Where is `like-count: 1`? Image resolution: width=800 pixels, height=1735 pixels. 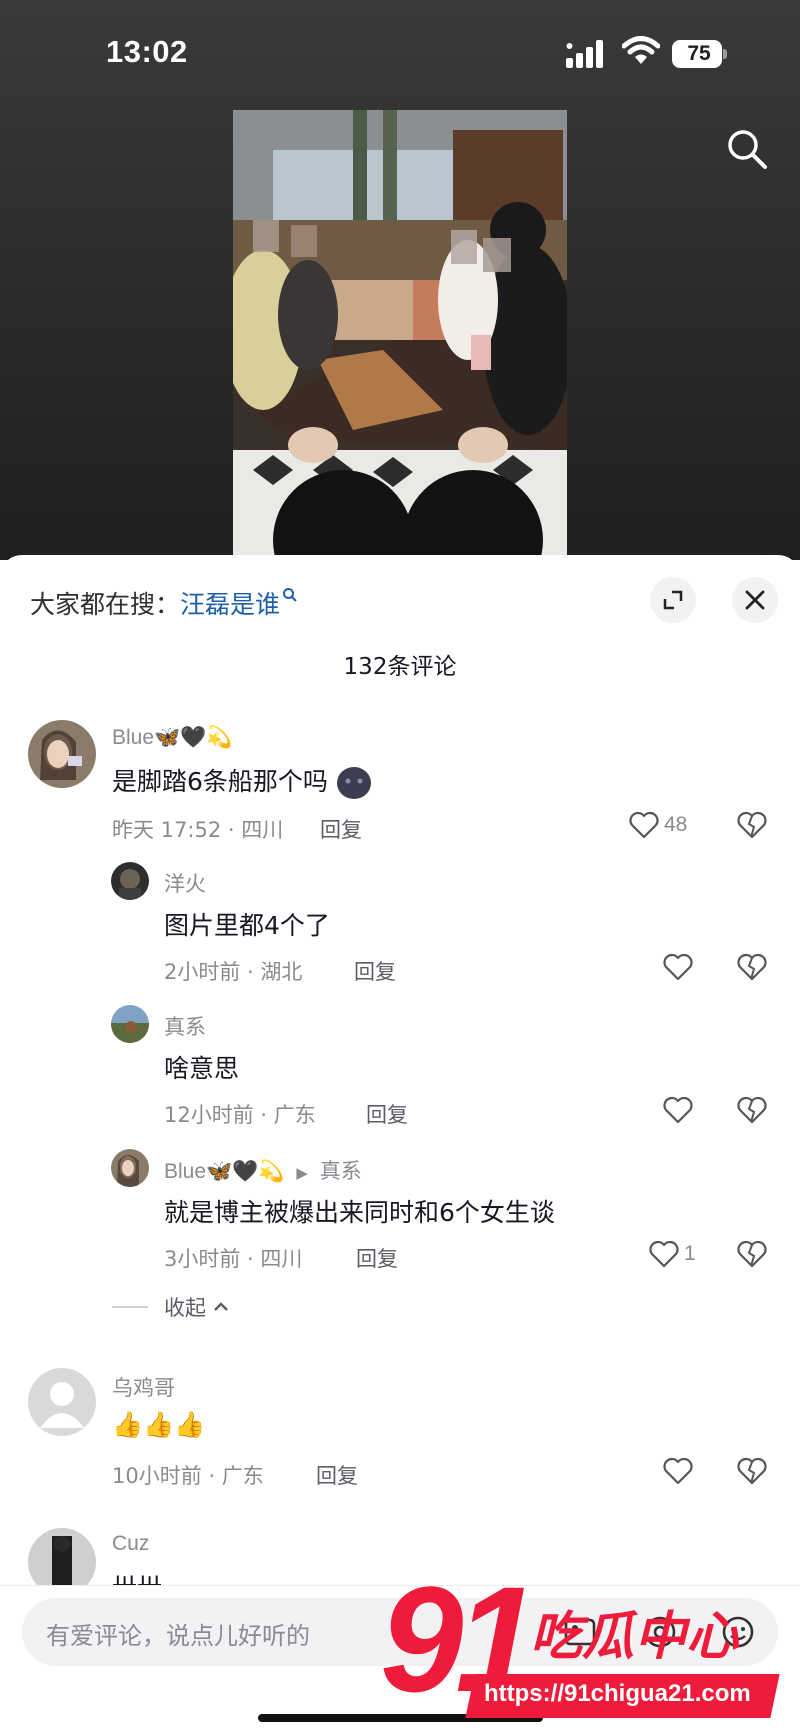
like-count: 1 is located at coordinates (690, 1253).